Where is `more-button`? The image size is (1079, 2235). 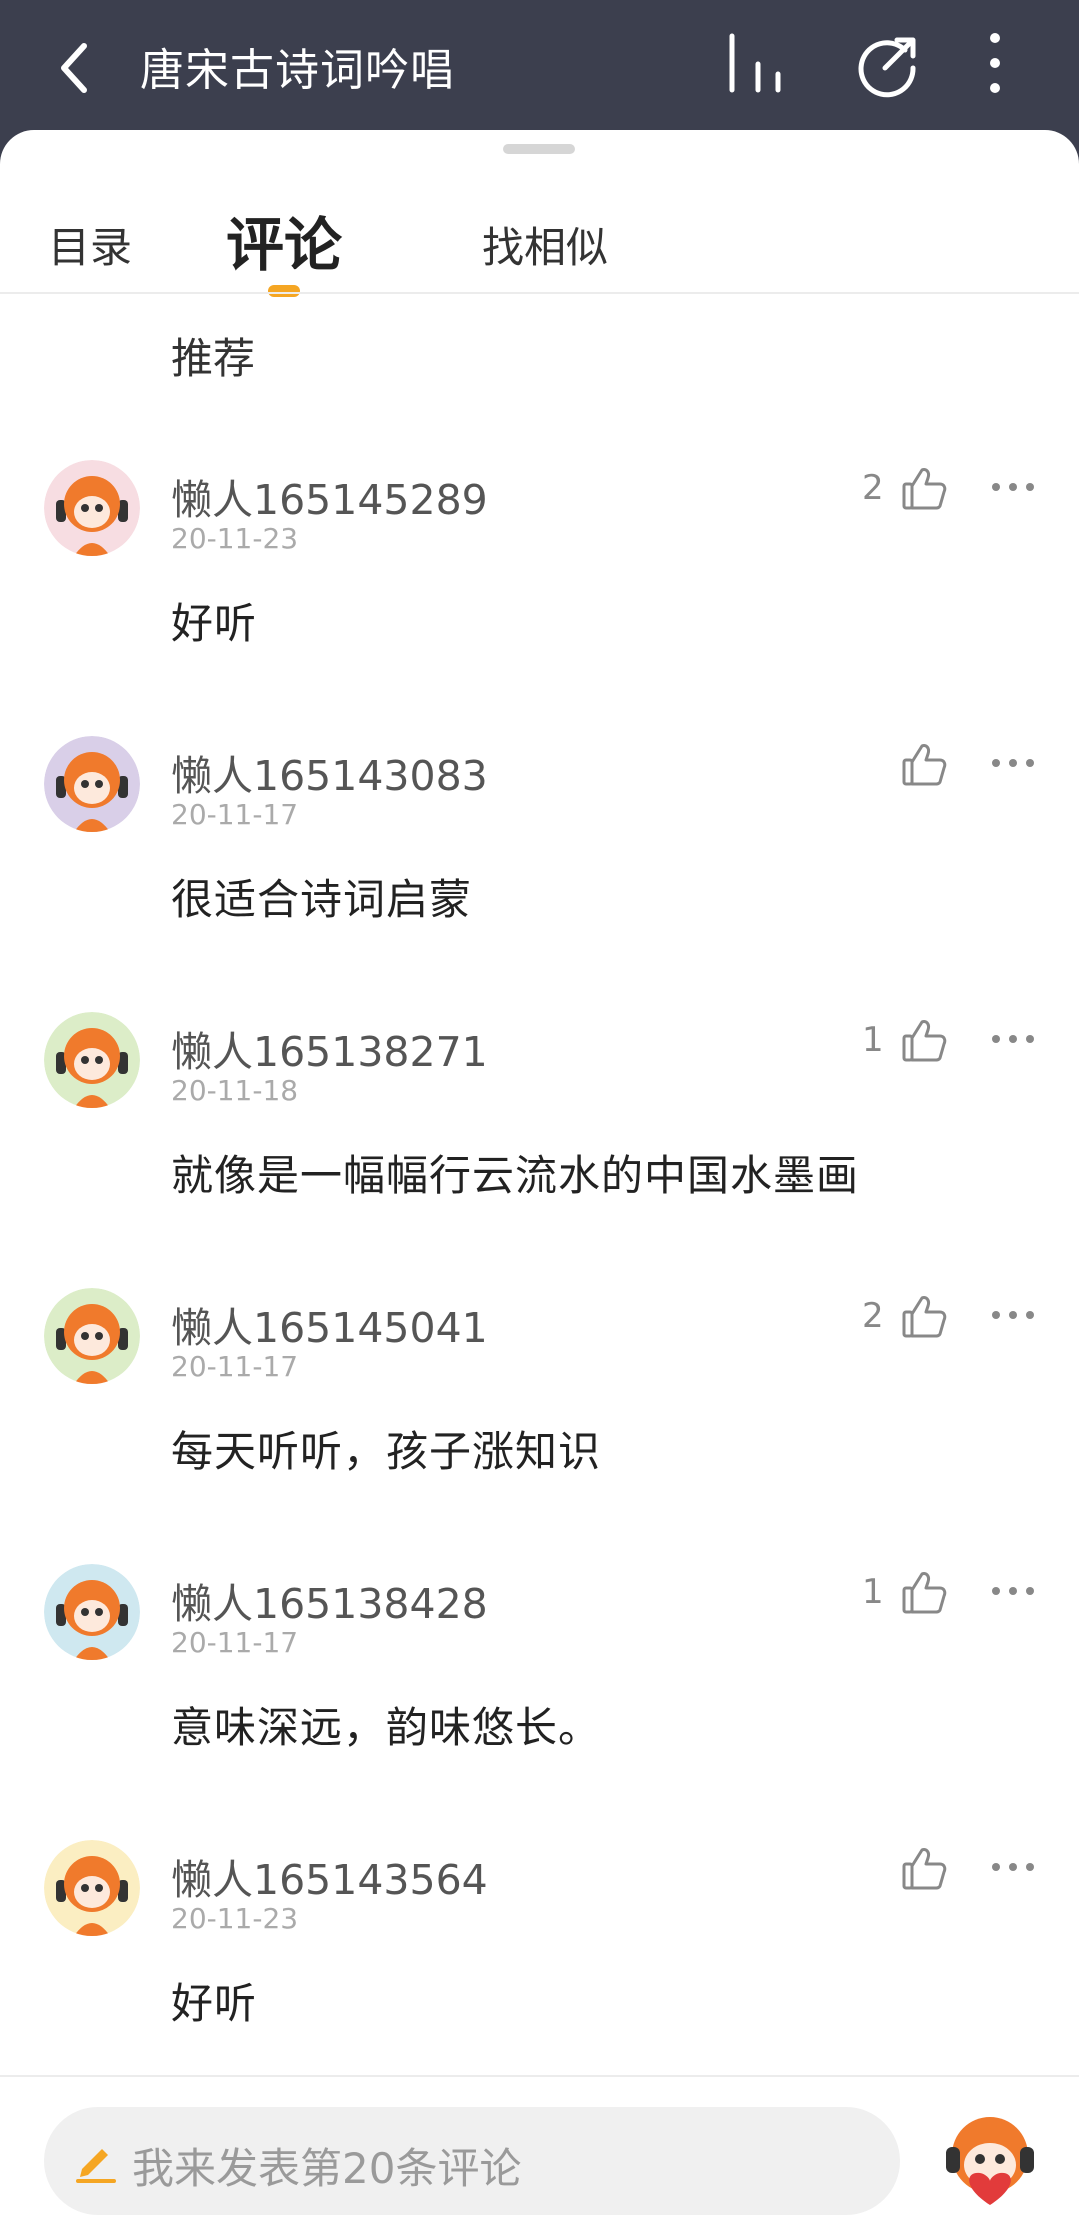 more-button is located at coordinates (995, 63).